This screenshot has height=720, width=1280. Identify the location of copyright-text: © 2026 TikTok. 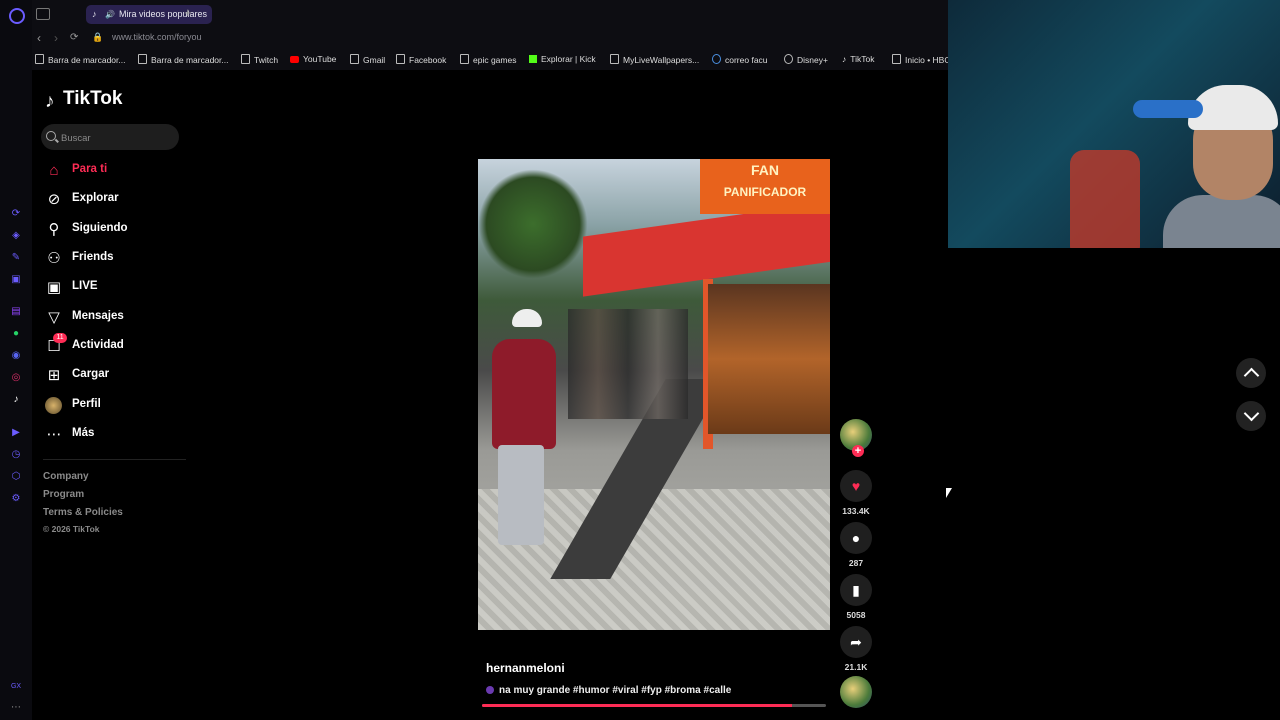
(71, 529).